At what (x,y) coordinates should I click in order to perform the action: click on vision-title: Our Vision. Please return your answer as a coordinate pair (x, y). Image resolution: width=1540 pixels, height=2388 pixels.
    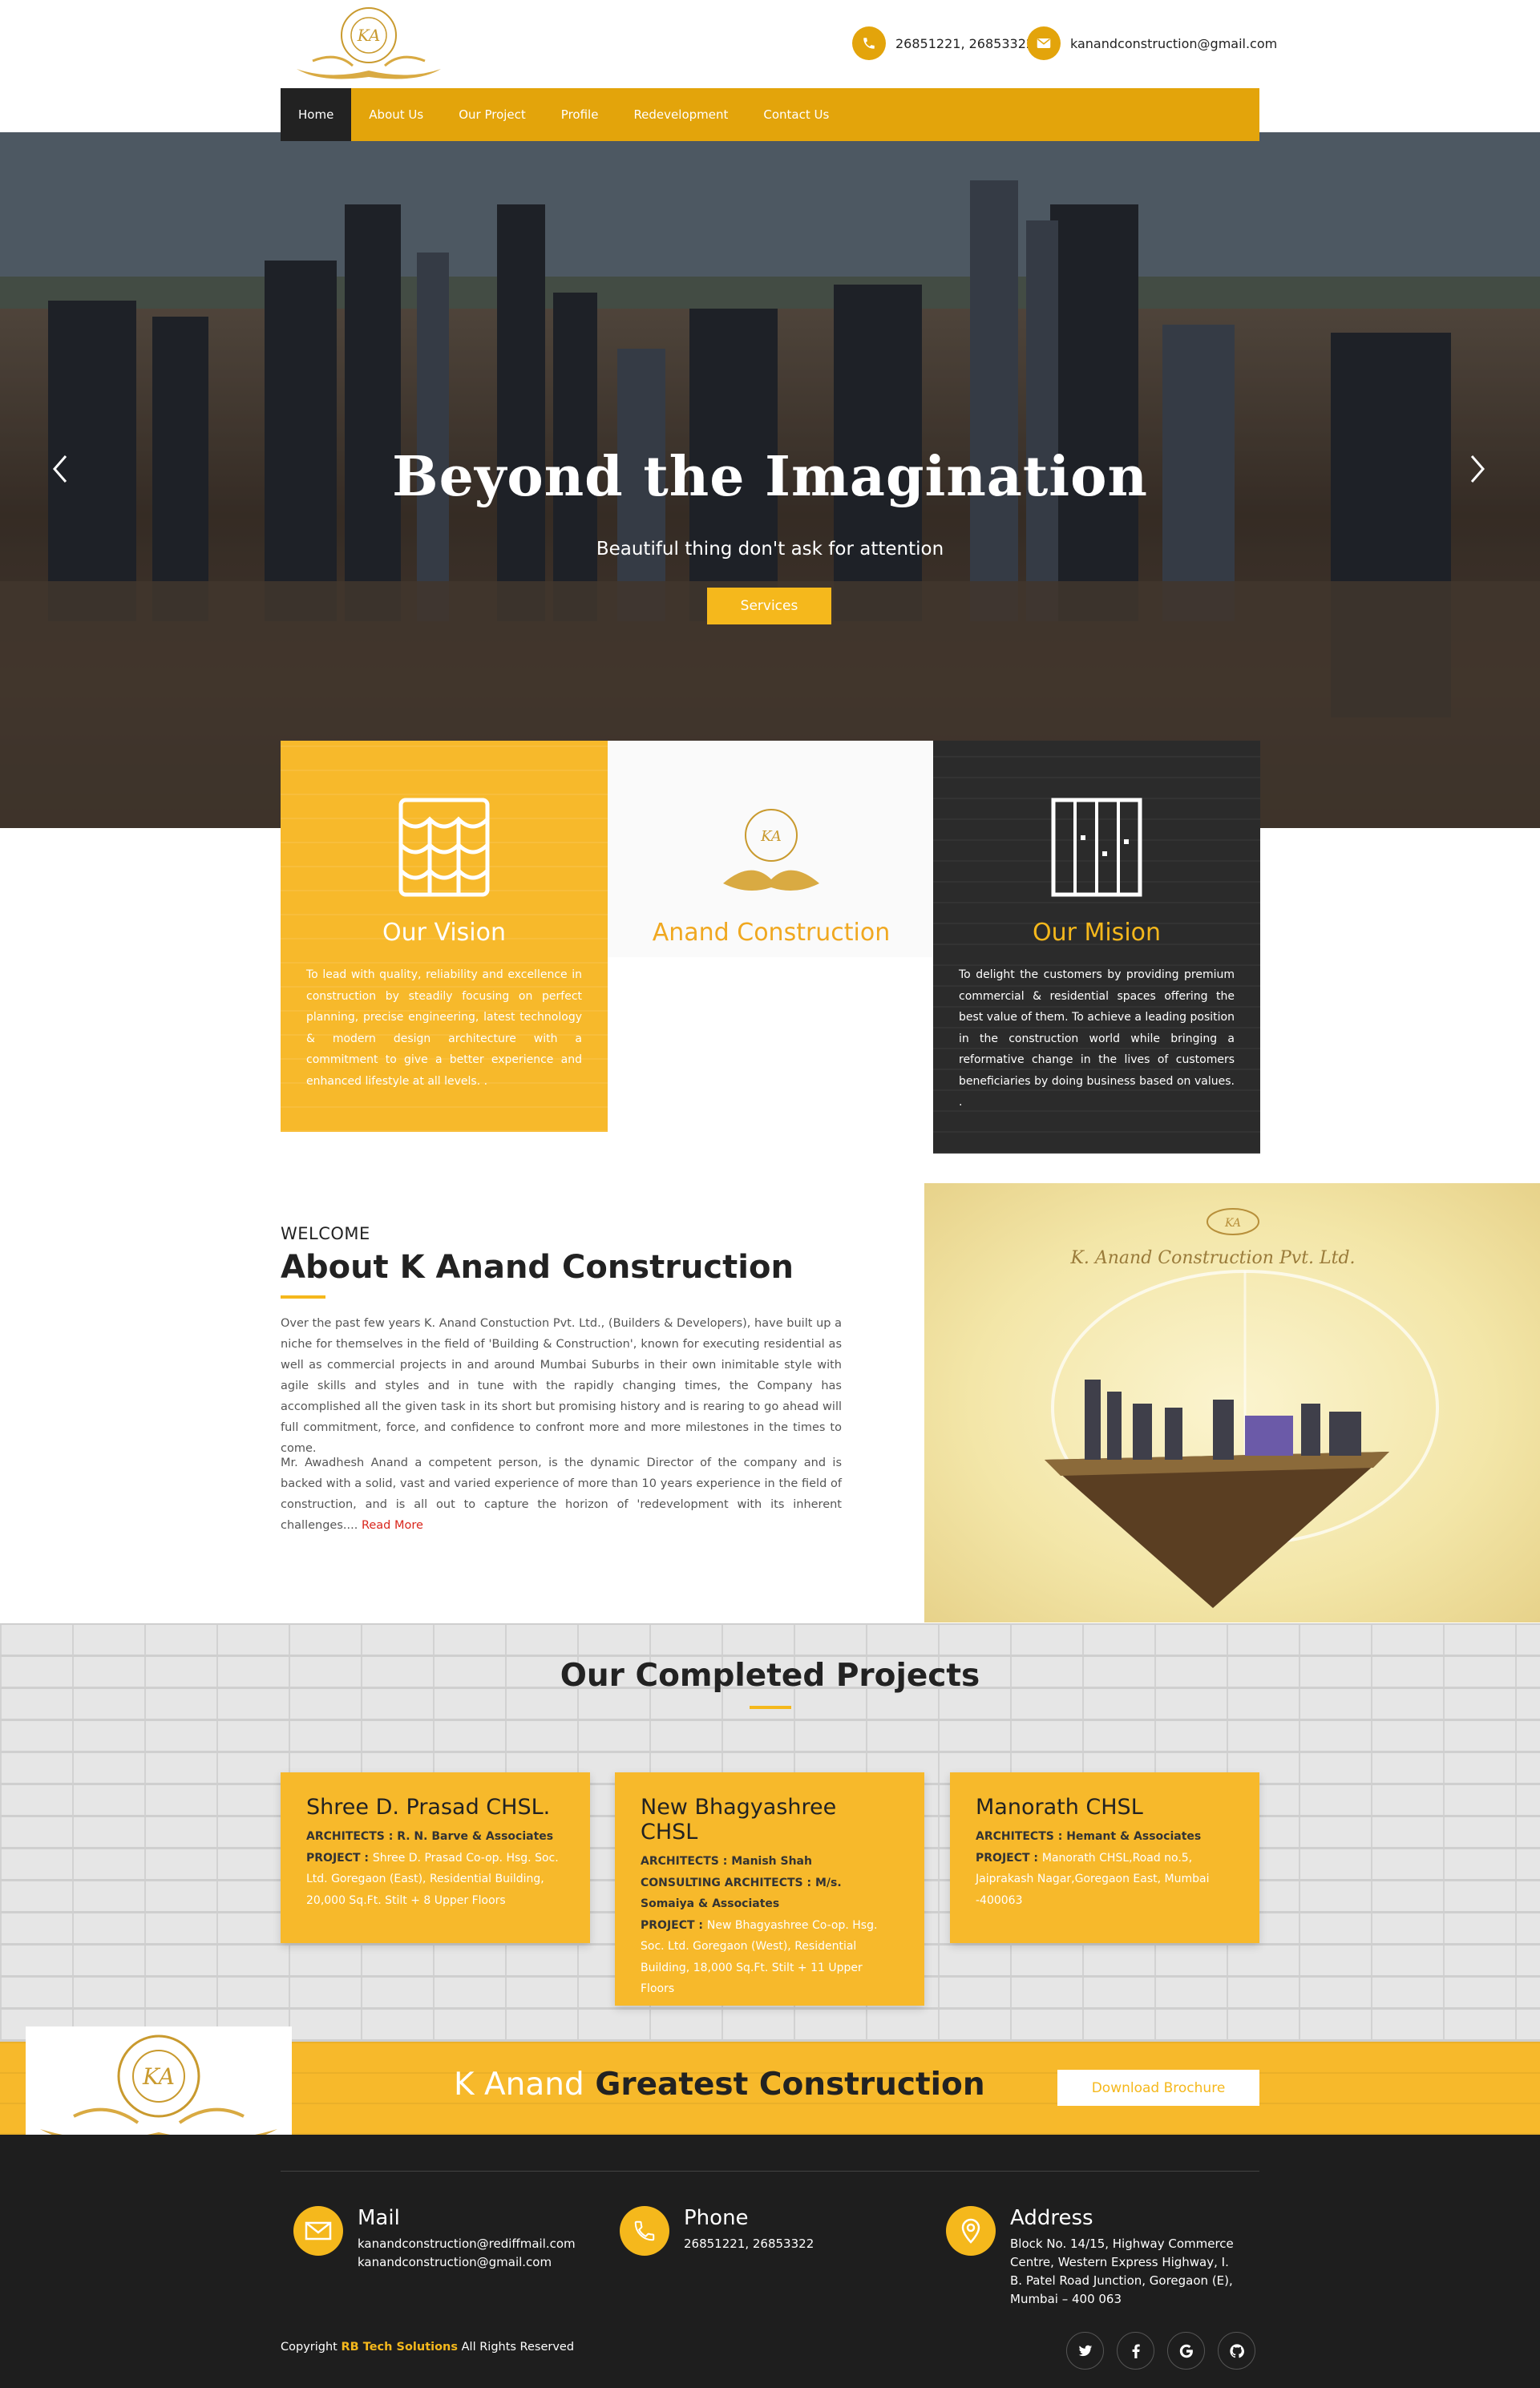
    Looking at the image, I should click on (445, 933).